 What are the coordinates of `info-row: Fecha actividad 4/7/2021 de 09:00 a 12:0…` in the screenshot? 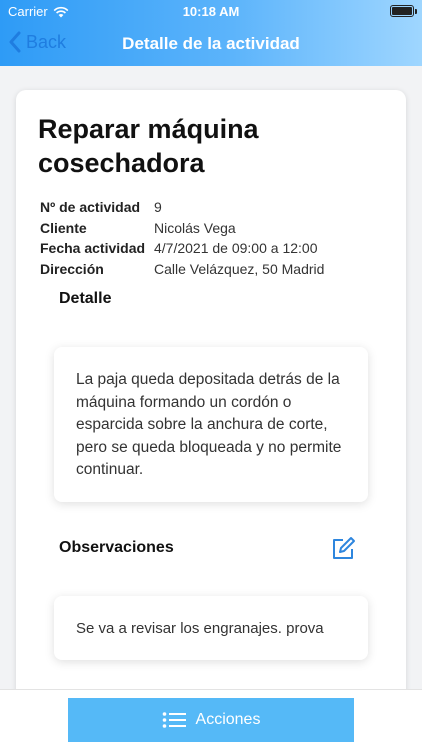 It's located at (182, 248).